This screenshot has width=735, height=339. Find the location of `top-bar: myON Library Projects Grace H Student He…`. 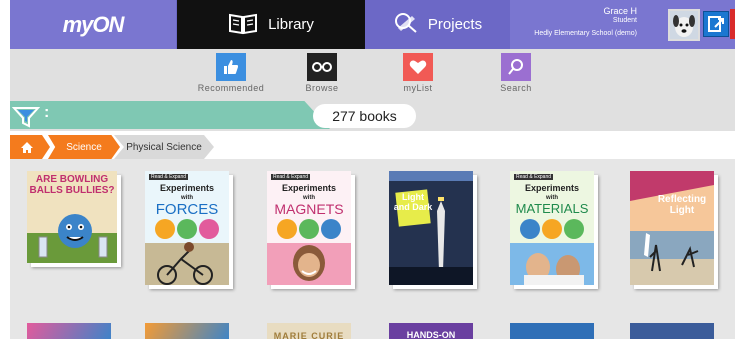

top-bar: myON Library Projects Grace H Student He… is located at coordinates (372, 24).